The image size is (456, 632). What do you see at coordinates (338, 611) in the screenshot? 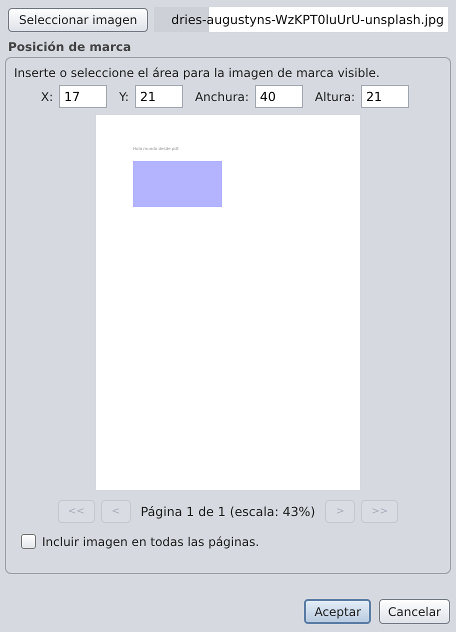
I see `dialog-button: Aceptar` at bounding box center [338, 611].